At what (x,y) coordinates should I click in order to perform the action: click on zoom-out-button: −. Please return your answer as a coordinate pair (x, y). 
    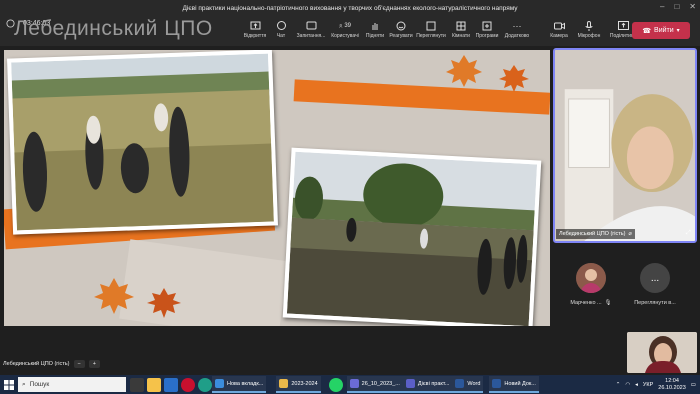
    Looking at the image, I should click on (79, 364).